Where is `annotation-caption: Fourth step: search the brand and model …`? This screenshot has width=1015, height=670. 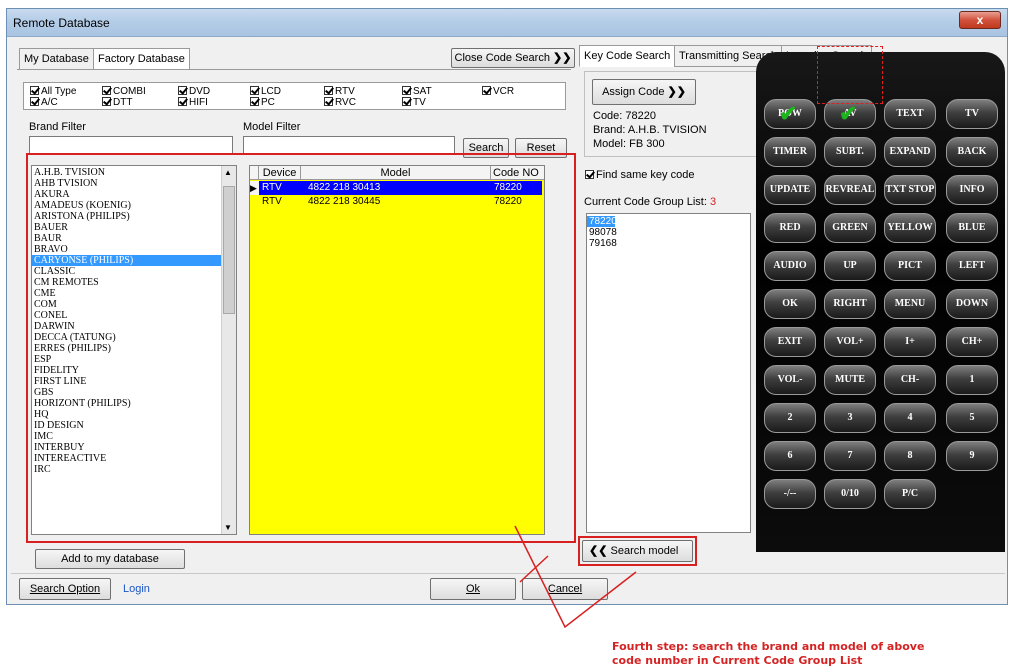 annotation-caption: Fourth step: search the brand and model … is located at coordinates (768, 654).